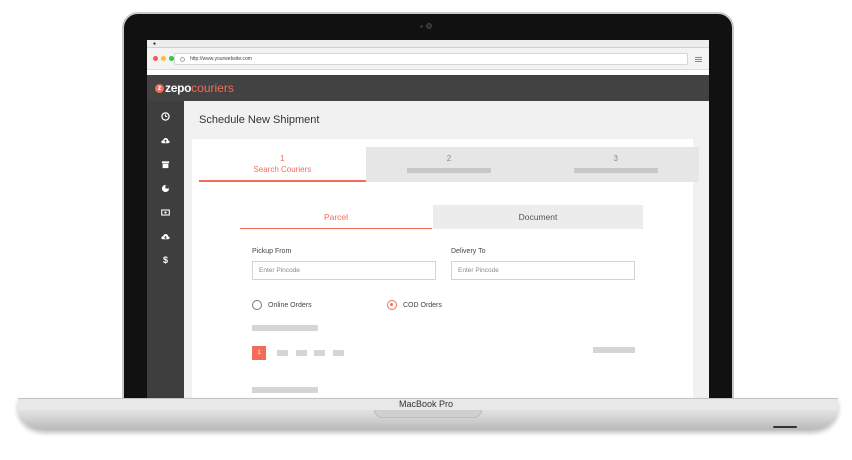  I want to click on online-orders-label: Online Orders, so click(290, 305).